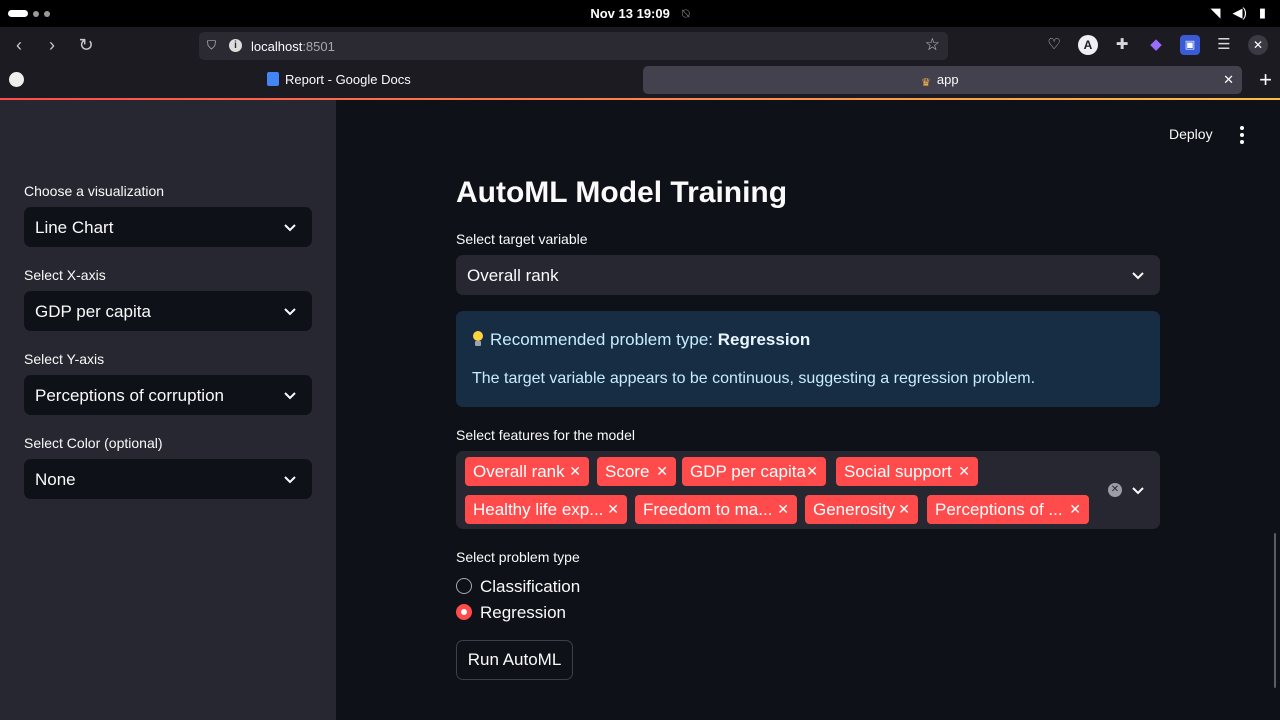 The width and height of the screenshot is (1280, 720). What do you see at coordinates (640, 81) in the screenshot?
I see `browser-tab-bar: Report - Google Docs ♛ app ✕ +` at bounding box center [640, 81].